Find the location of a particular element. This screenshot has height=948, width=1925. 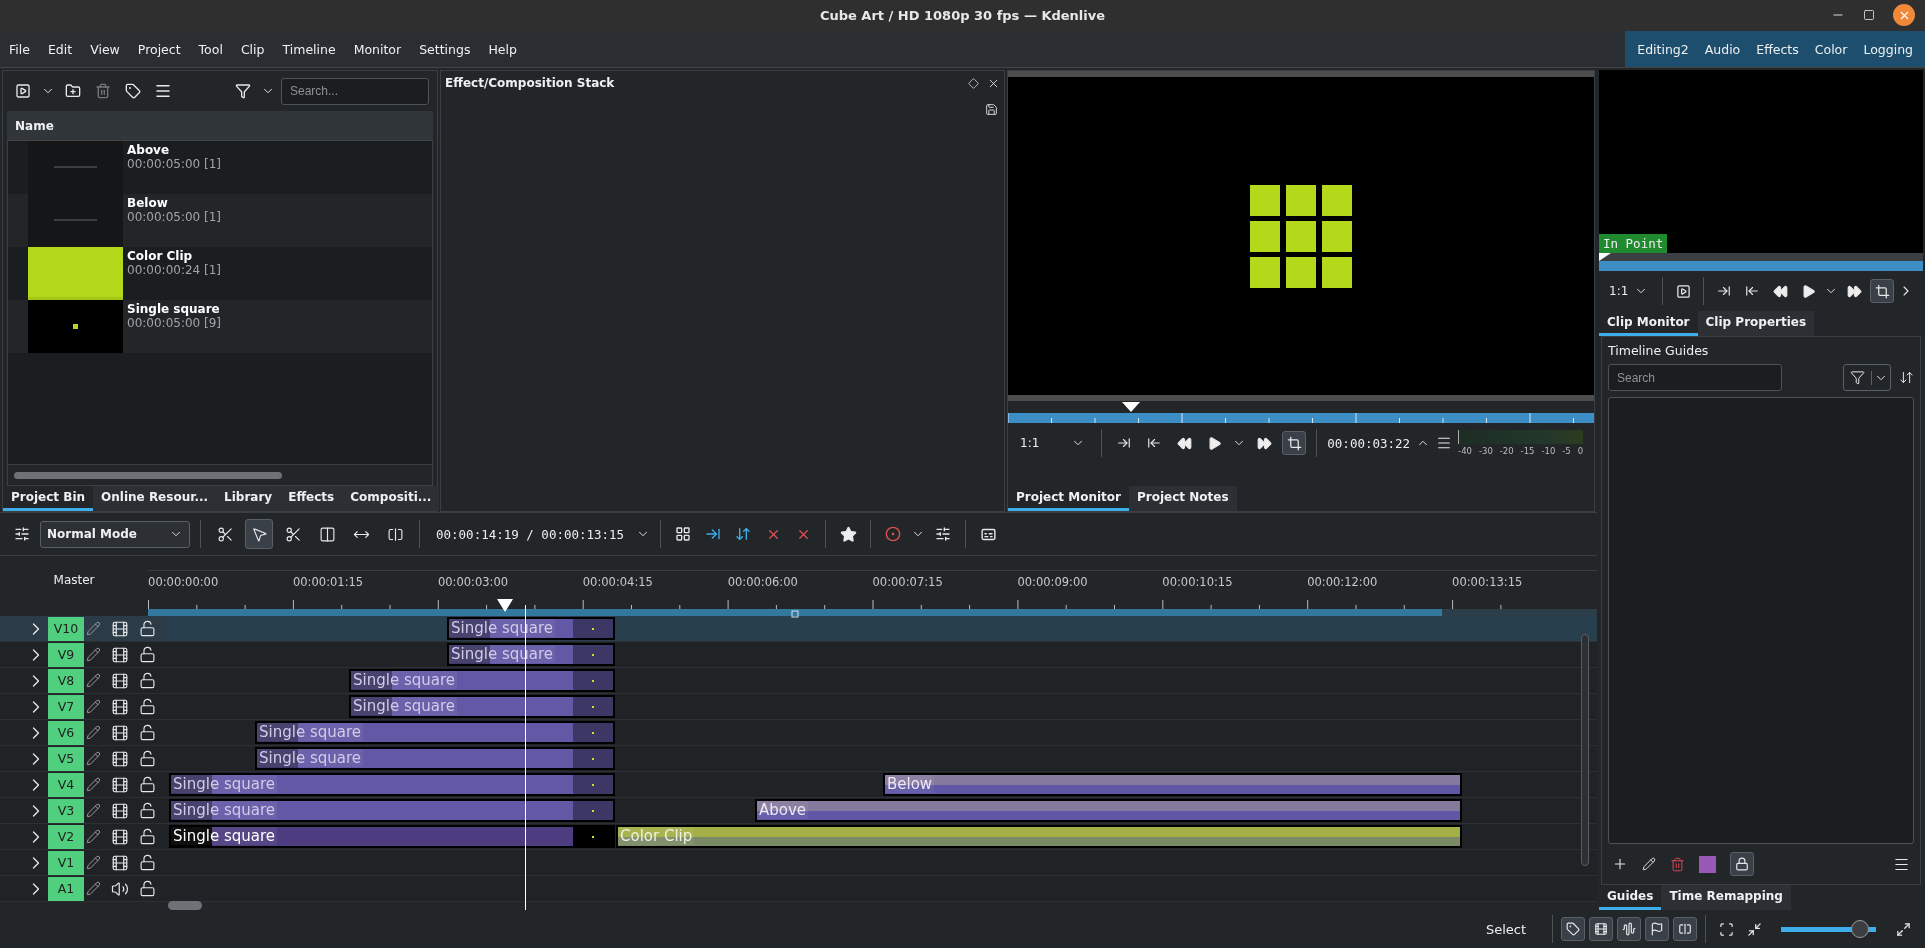

track-label: V8 is located at coordinates (66, 680).